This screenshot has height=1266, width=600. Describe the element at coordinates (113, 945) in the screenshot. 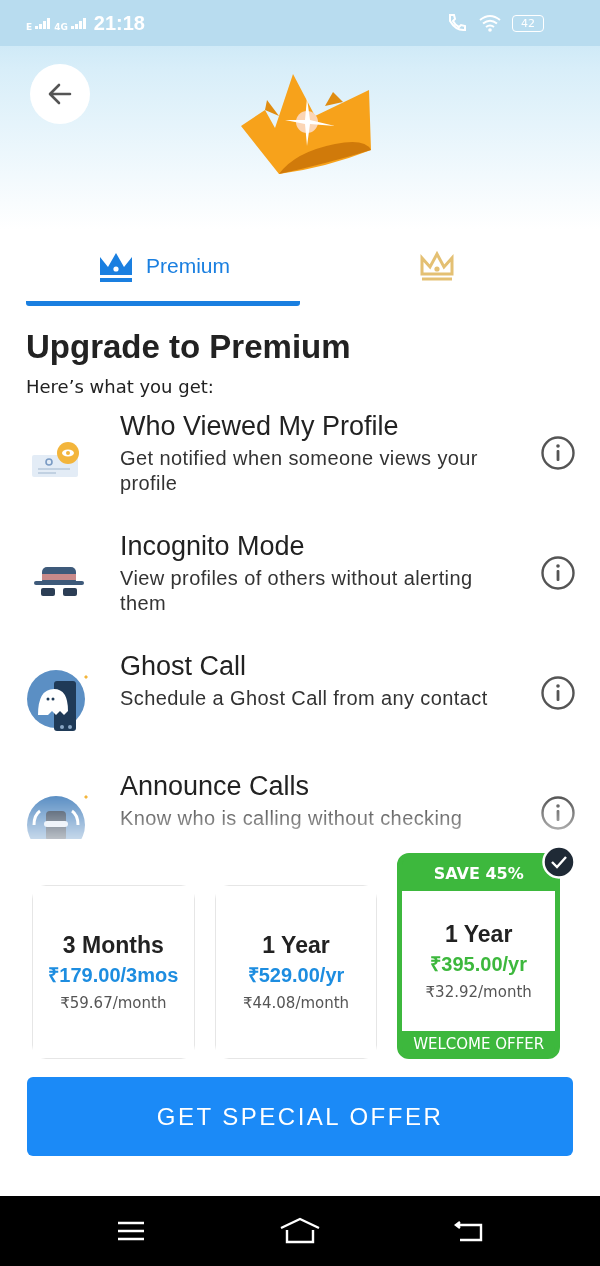

I see `plan-duration: 3 Months` at that location.